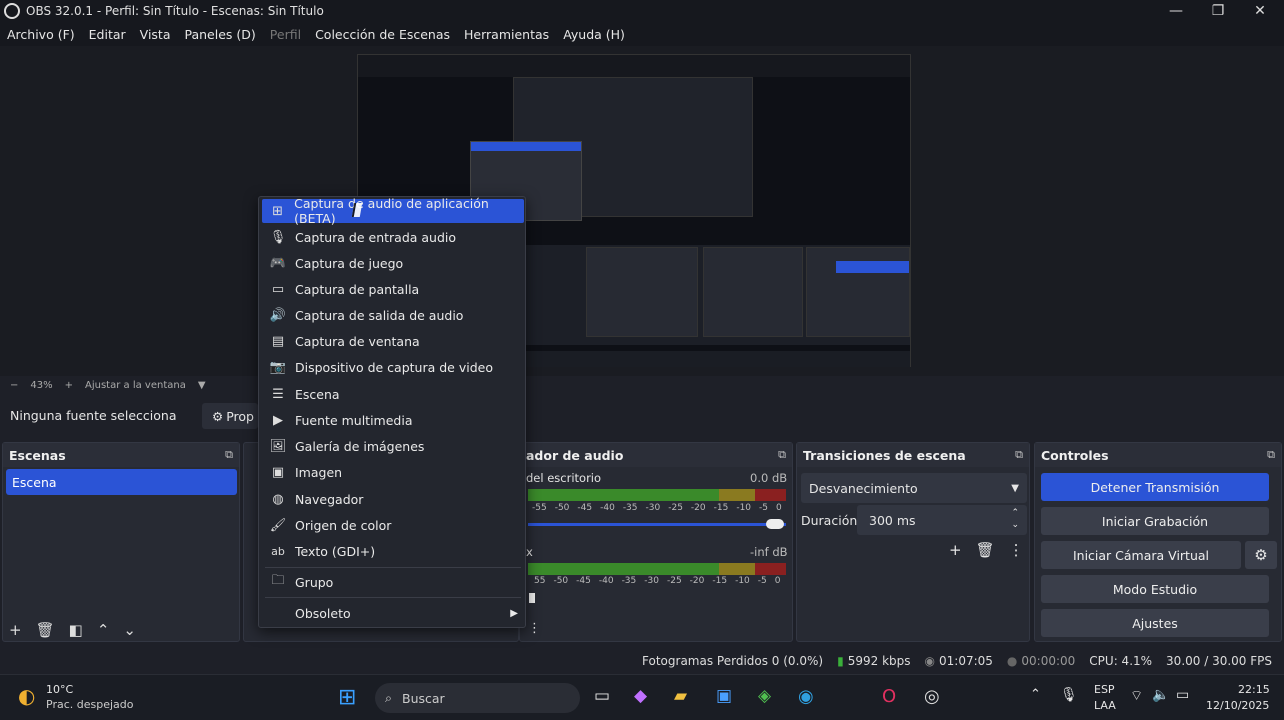 The height and width of the screenshot is (720, 1284). What do you see at coordinates (1016, 550) in the screenshot?
I see `more-icon: ⋮` at bounding box center [1016, 550].